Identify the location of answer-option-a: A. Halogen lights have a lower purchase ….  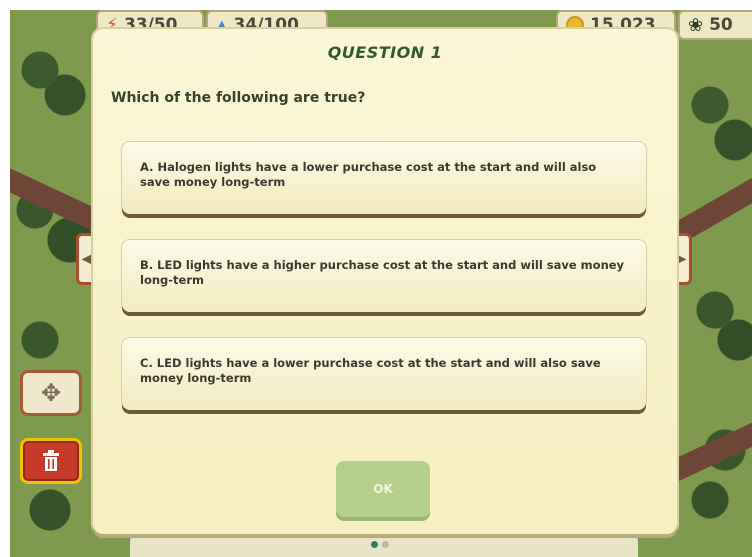
(384, 178).